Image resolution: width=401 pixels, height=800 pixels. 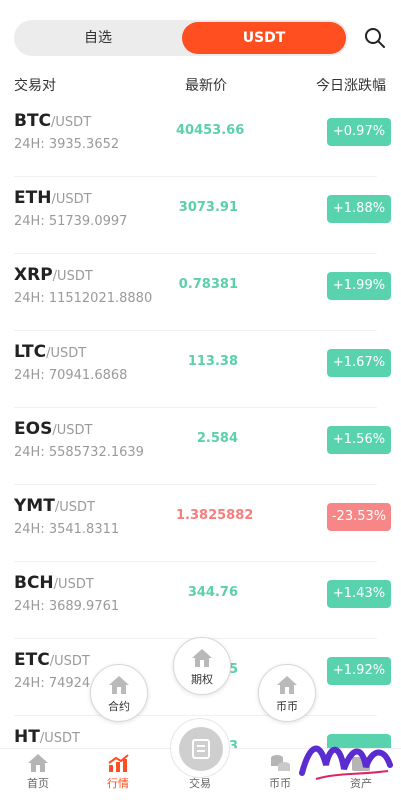 I want to click on last-price: 3073.91, so click(x=208, y=207).